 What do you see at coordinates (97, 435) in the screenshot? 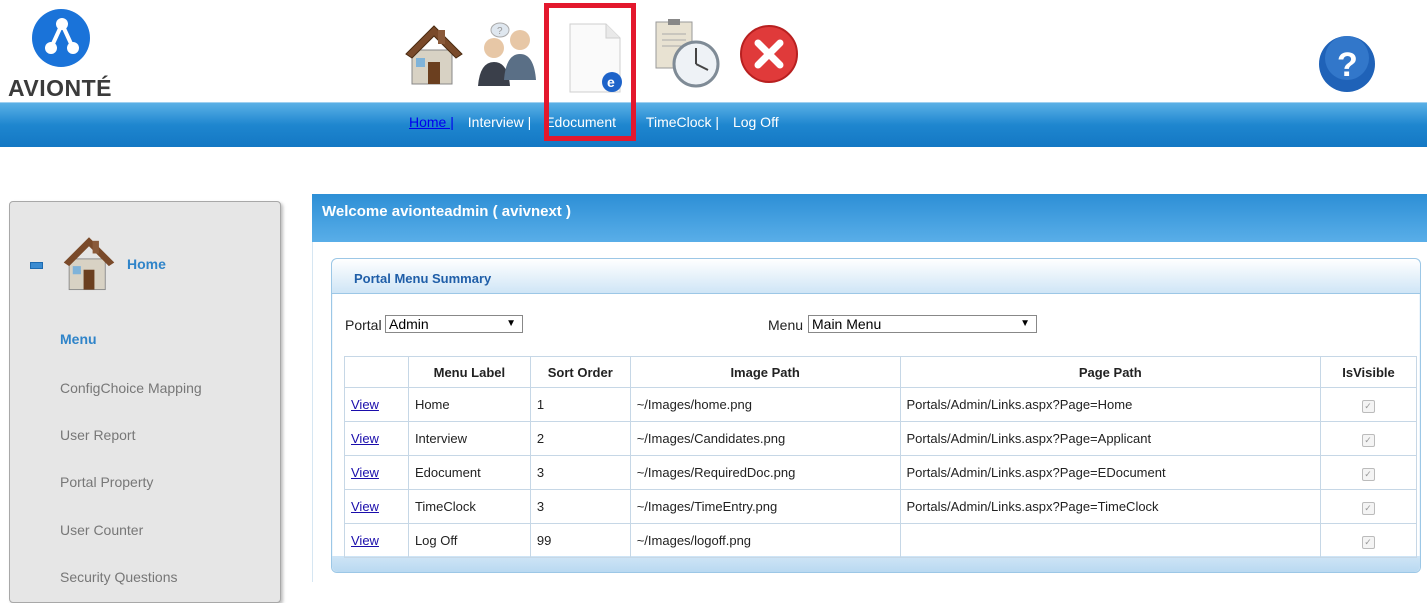
I see `sidebar-item-user-report: User Report` at bounding box center [97, 435].